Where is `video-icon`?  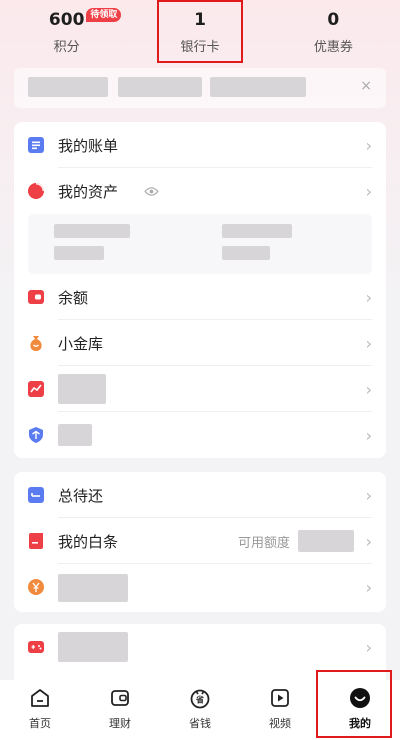
video-icon is located at coordinates (280, 698).